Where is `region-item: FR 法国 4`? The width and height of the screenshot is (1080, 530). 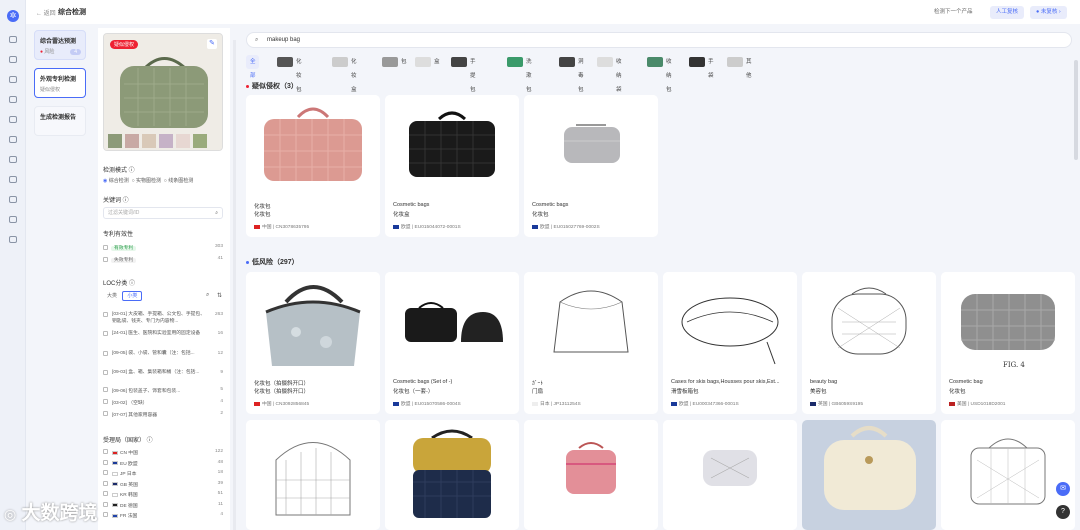
region-item: FR 法国 4 is located at coordinates (163, 515).